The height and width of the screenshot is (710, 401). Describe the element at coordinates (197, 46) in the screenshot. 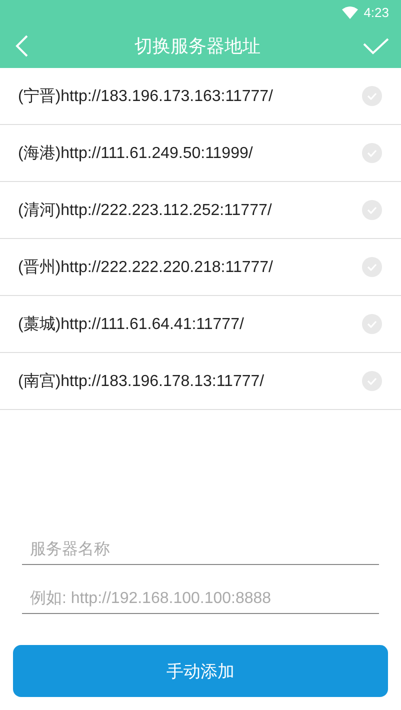

I see `app-bar-title: 切换服务器地址` at that location.